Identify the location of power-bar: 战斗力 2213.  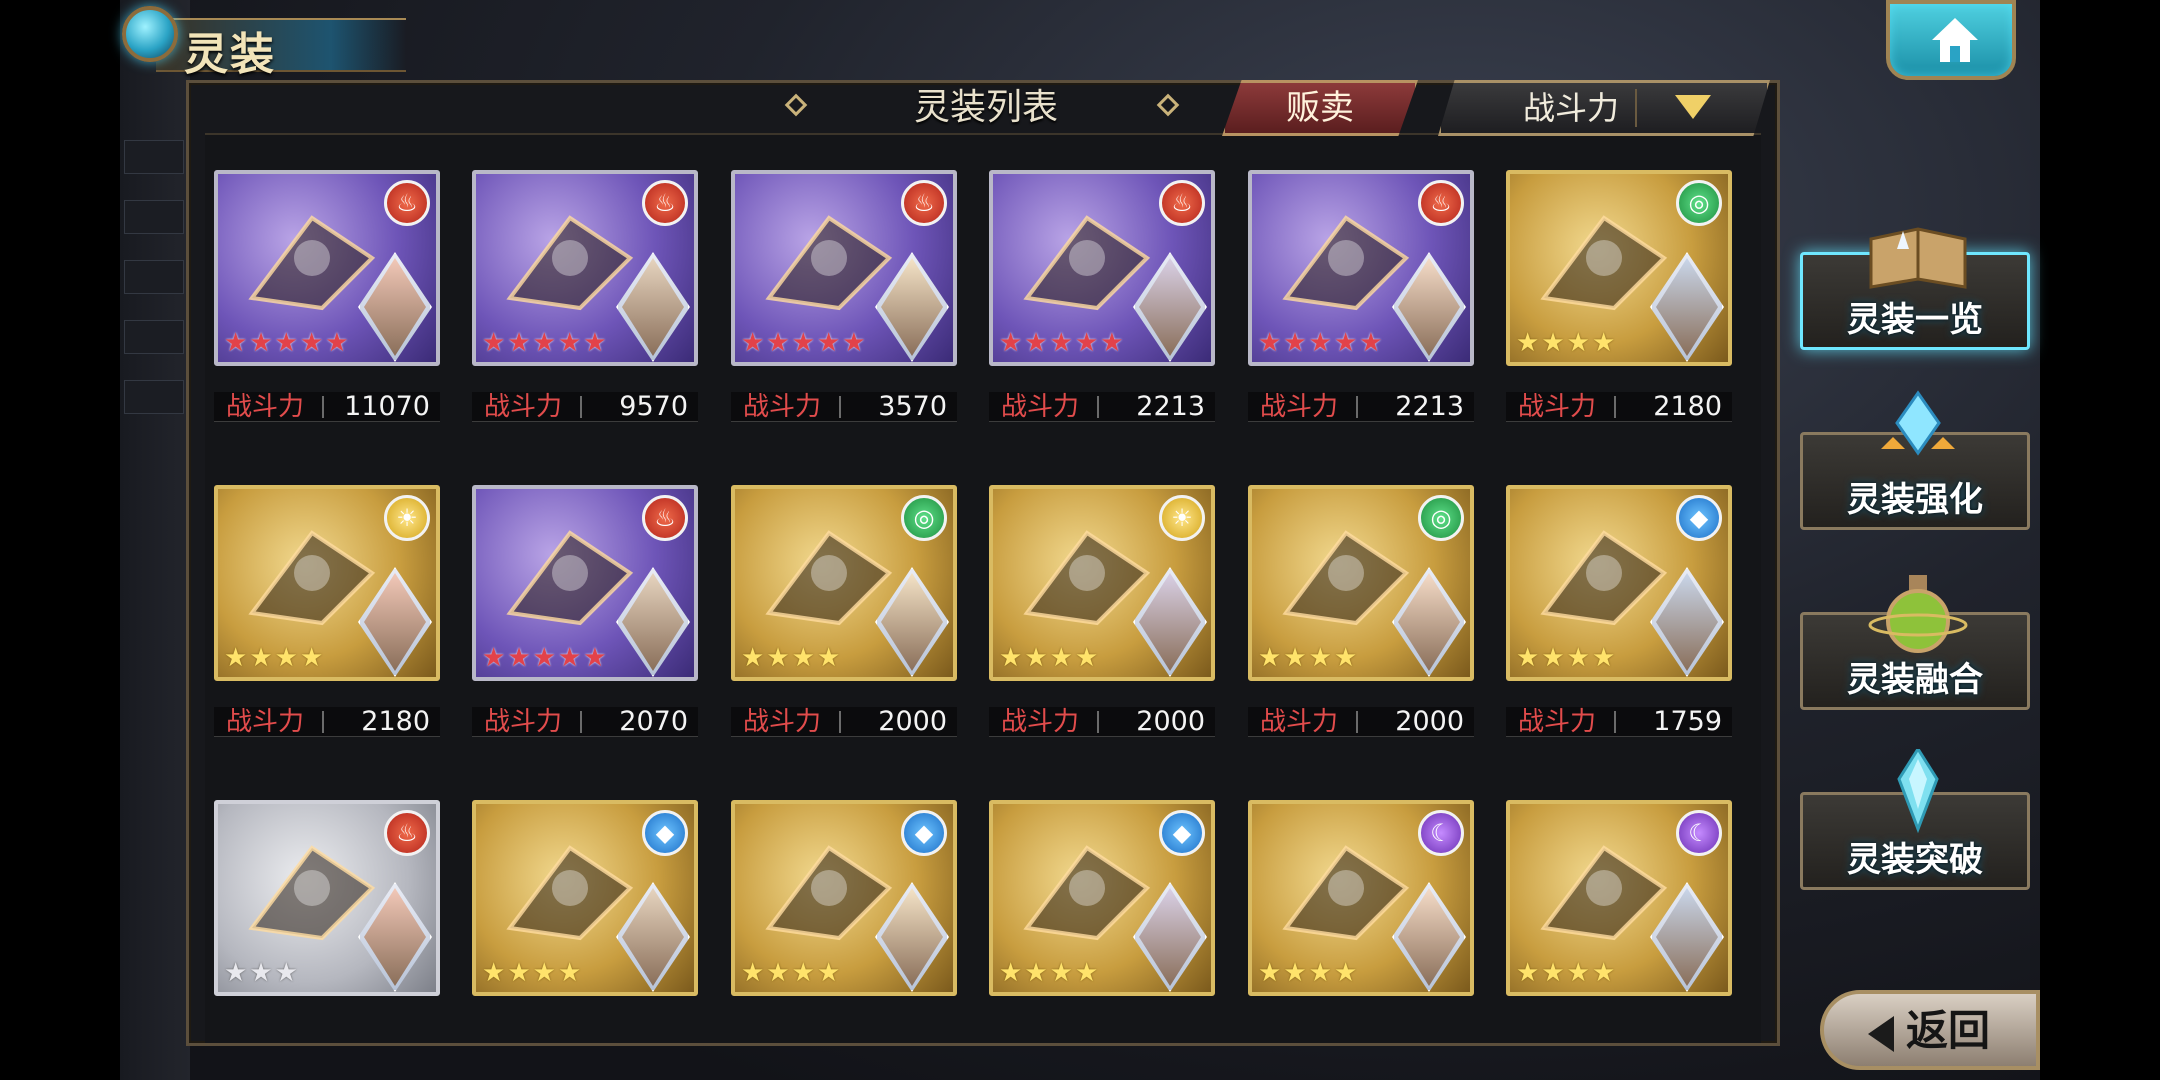
(1102, 407).